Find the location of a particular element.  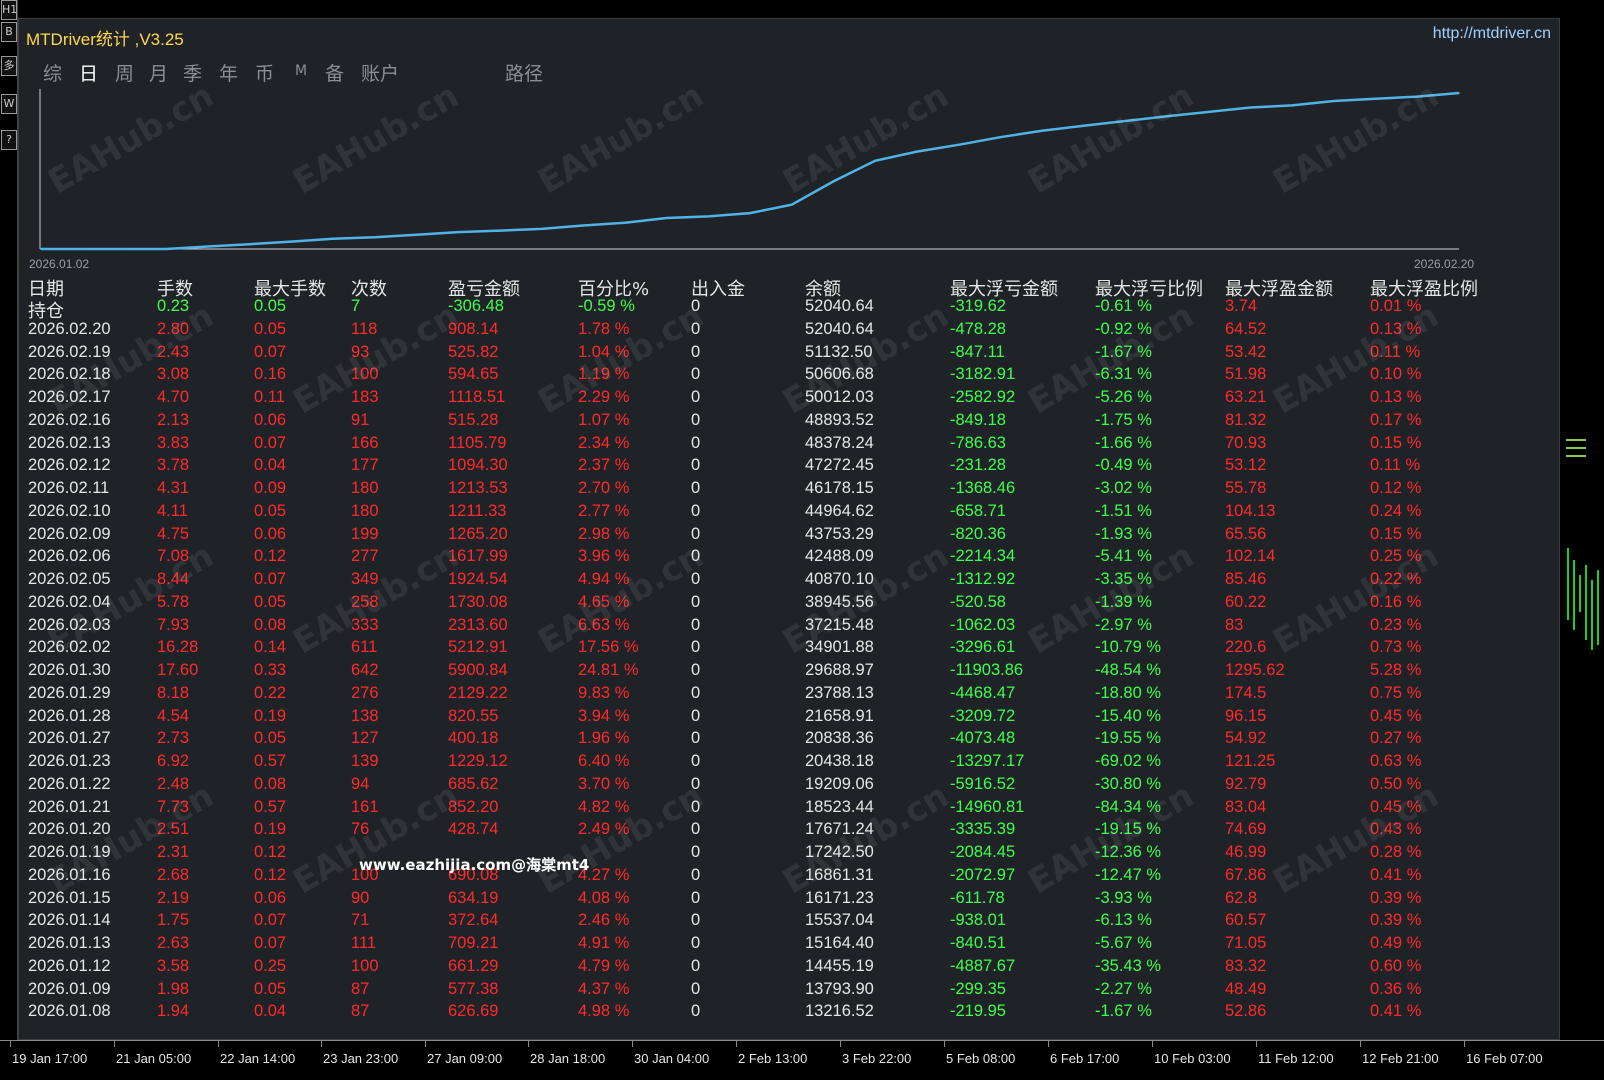

tab-5: 年 is located at coordinates (228, 72).